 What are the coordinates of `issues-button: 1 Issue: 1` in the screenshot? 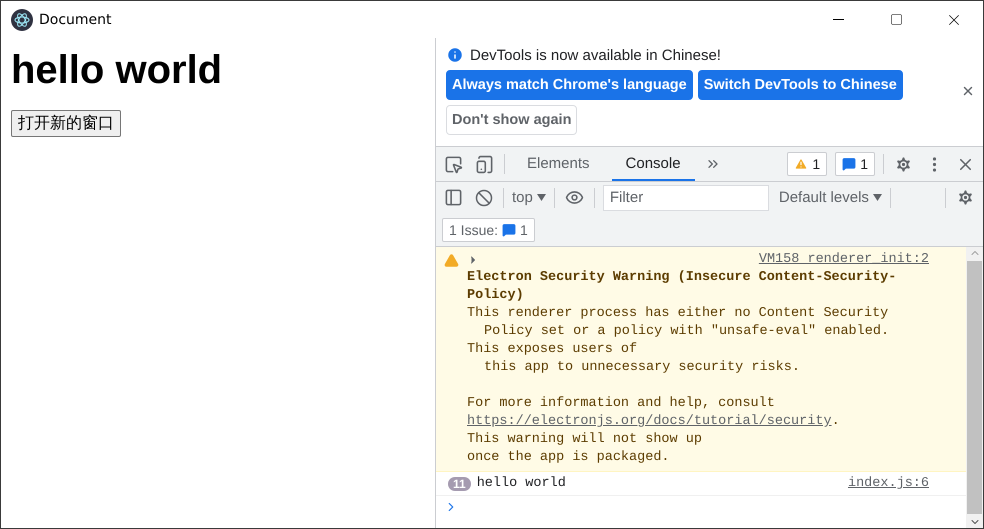 It's located at (488, 230).